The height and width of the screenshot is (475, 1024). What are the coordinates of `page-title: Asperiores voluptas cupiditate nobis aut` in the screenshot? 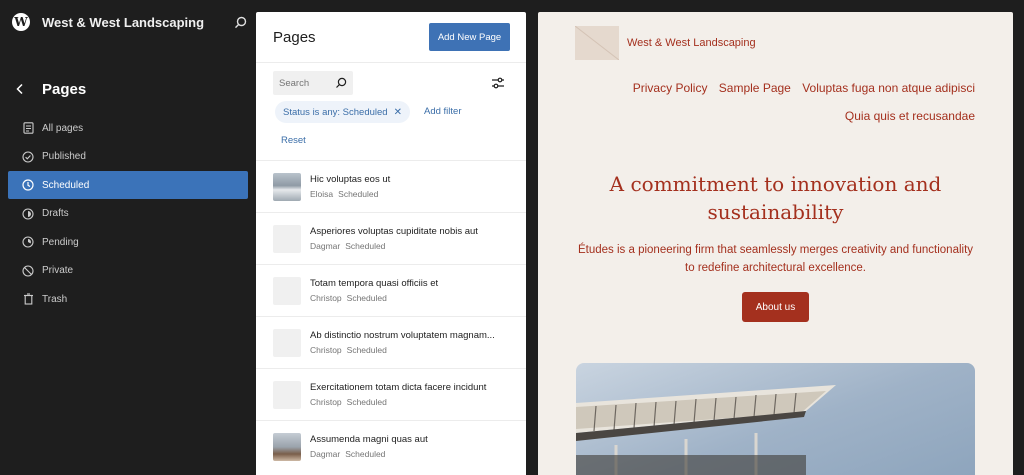 It's located at (410, 231).